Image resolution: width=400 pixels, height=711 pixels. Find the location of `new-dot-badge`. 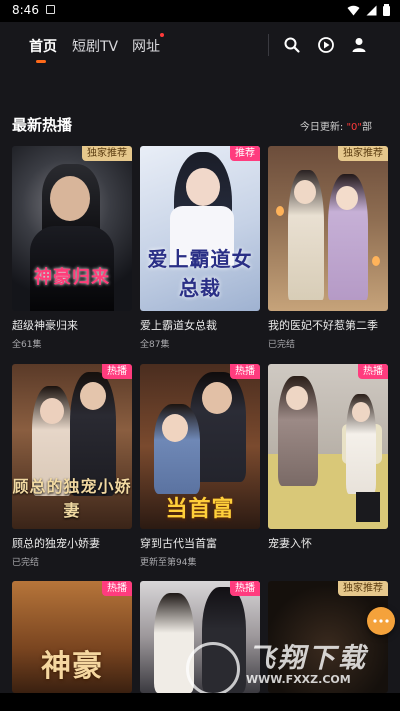

new-dot-badge is located at coordinates (162, 35).